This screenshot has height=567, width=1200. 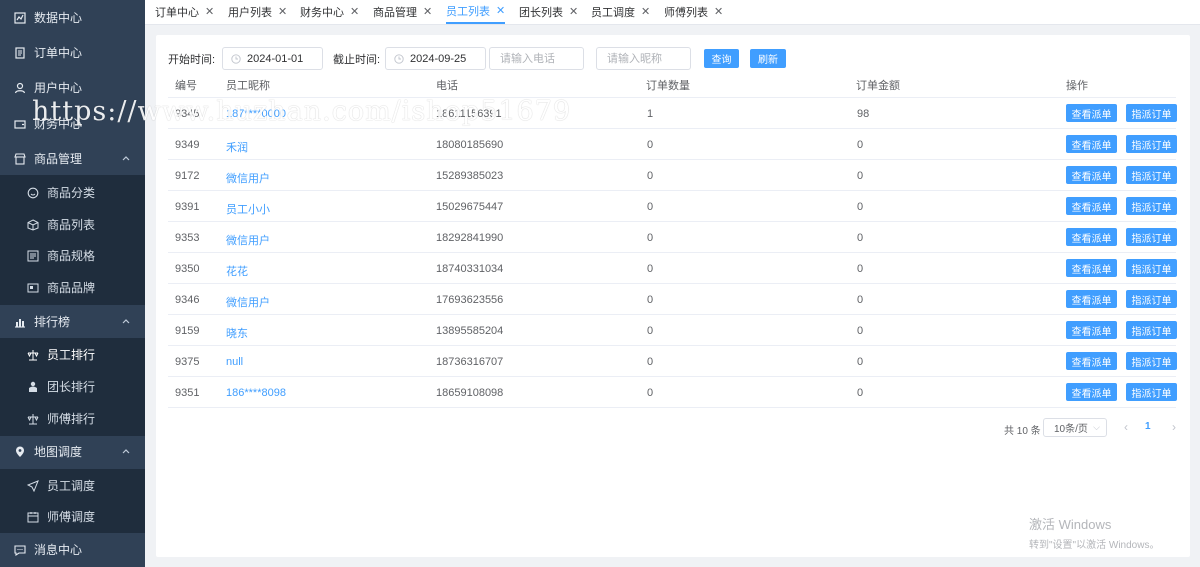 I want to click on bar-chart-icon, so click(x=20, y=322).